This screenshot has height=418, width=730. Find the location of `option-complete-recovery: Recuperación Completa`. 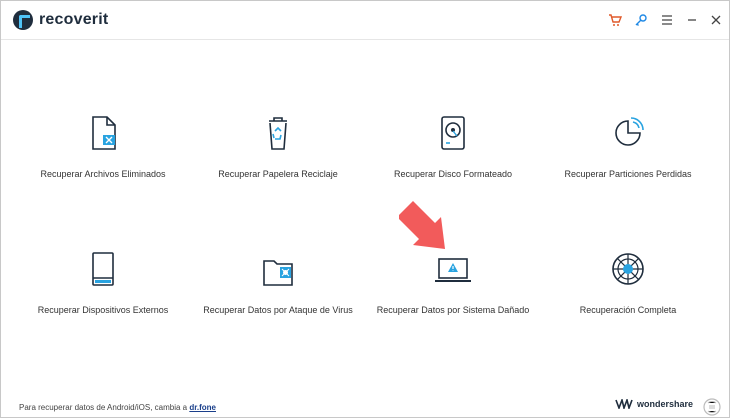

option-complete-recovery: Recuperación Completa is located at coordinates (628, 281).